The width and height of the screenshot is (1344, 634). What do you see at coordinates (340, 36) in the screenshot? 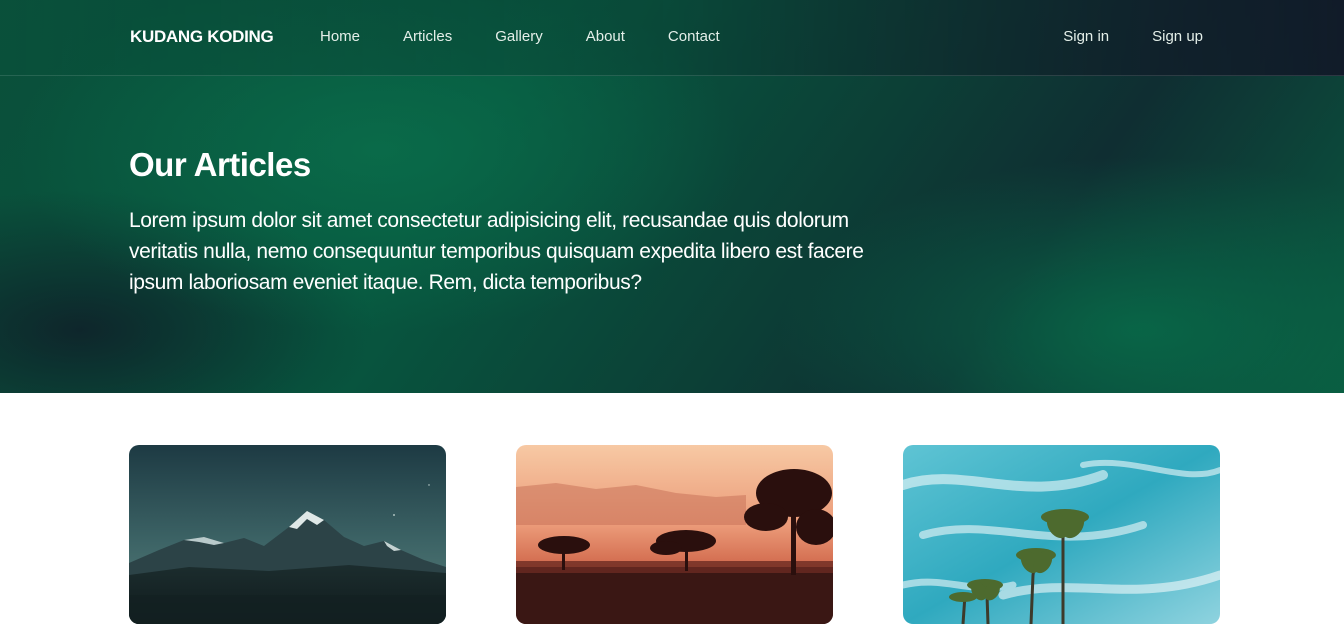
I see `nav-item-home: Home` at bounding box center [340, 36].